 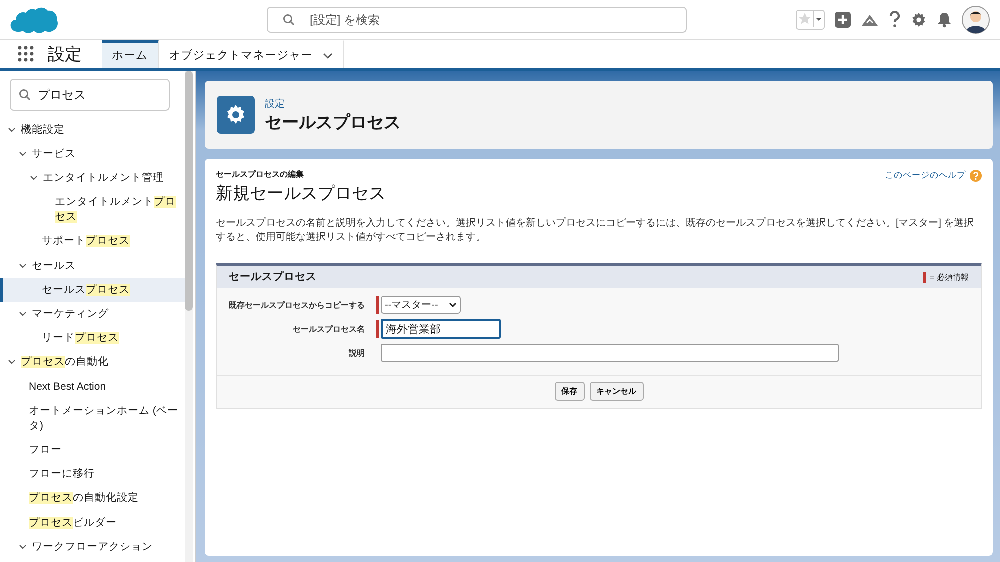 What do you see at coordinates (92, 498) in the screenshot?
I see `tree-item: プロセス の自動化設定` at bounding box center [92, 498].